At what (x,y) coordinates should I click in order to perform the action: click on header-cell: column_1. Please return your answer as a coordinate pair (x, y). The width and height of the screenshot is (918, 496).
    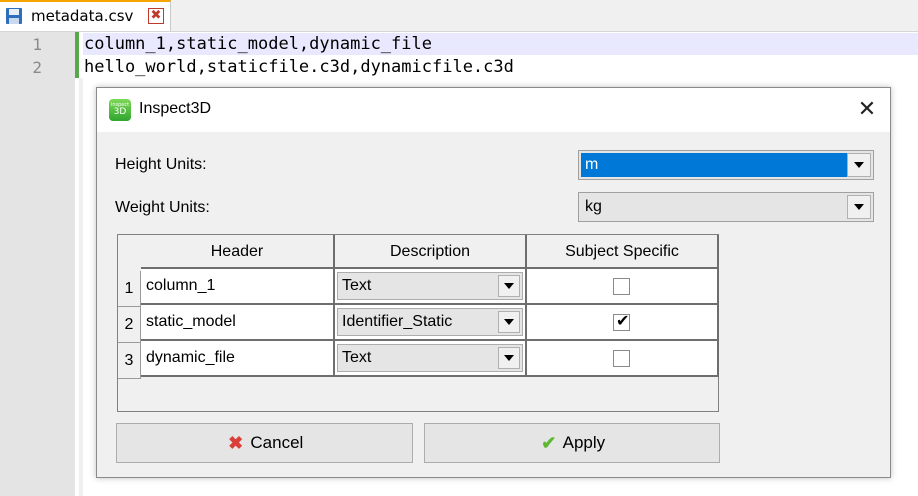
    Looking at the image, I should click on (238, 287).